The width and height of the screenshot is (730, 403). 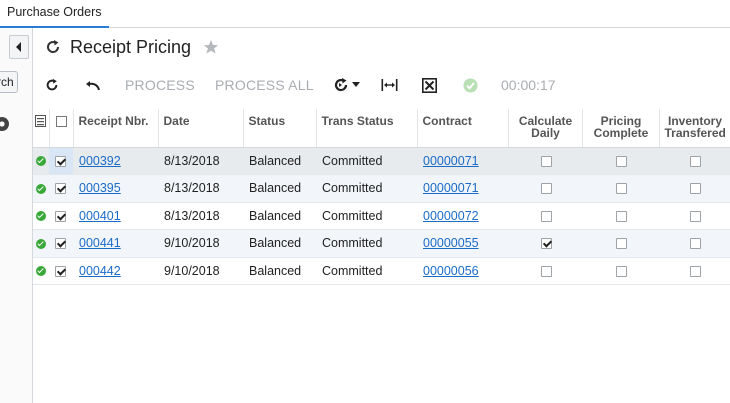 I want to click on export-excel-button, so click(x=429, y=85).